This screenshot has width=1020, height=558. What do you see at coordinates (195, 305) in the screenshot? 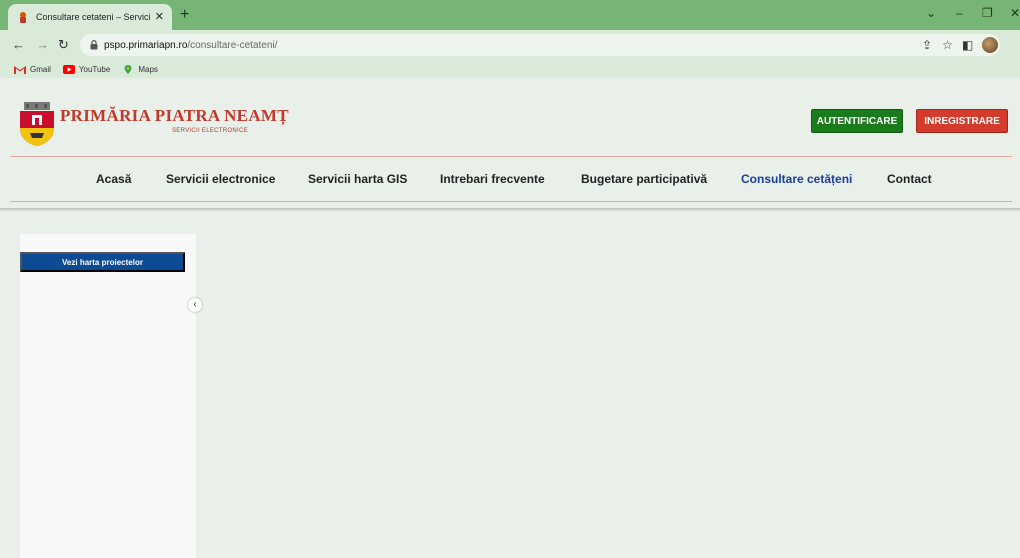
I see `collapse-panel-chevron-icon: ‹` at bounding box center [195, 305].